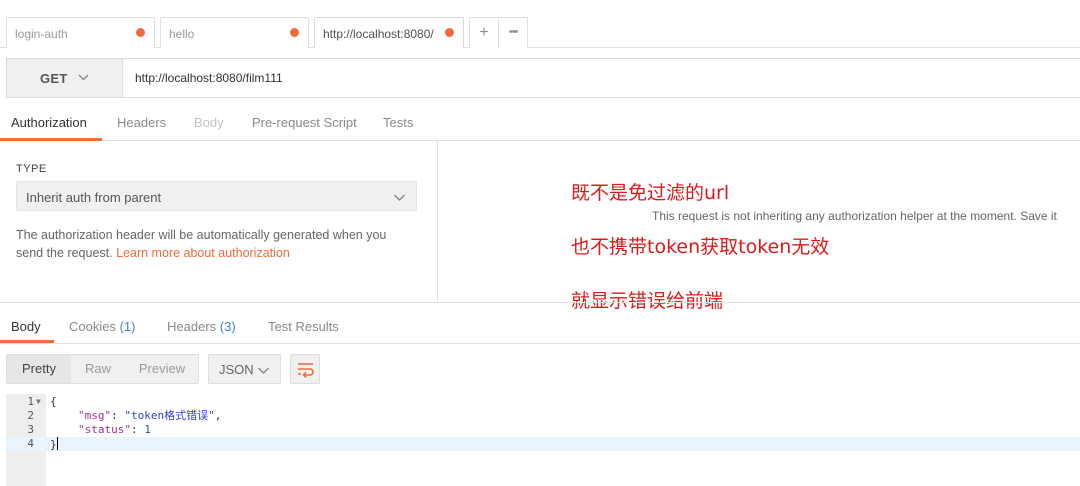 This screenshot has height=486, width=1080. What do you see at coordinates (39, 369) in the screenshot?
I see `view-pretty-button: Pretty` at bounding box center [39, 369].